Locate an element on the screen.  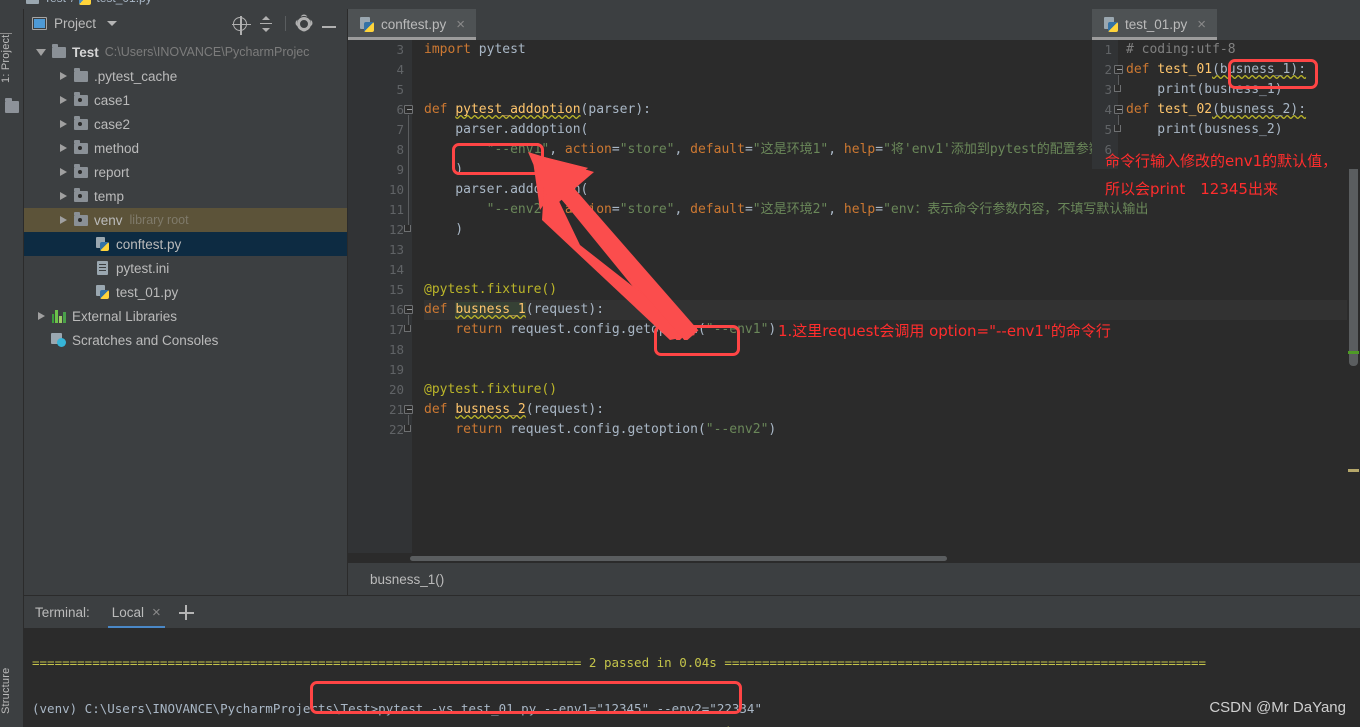
tree-item-scratches-and-consoles: Scratches and Consoles is located at coordinates (185, 340).